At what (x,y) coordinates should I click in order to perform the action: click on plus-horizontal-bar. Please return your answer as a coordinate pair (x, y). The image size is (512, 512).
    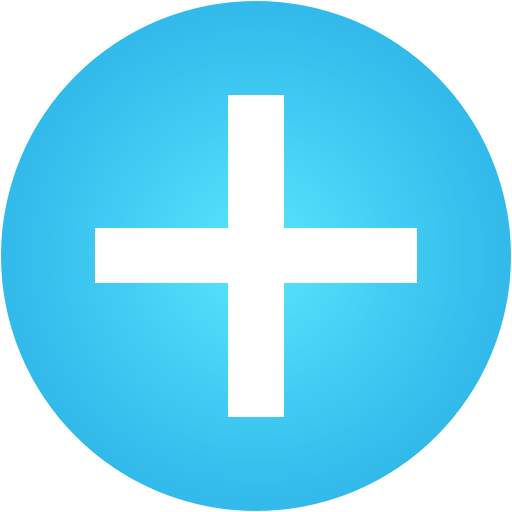
    Looking at the image, I should click on (256, 255).